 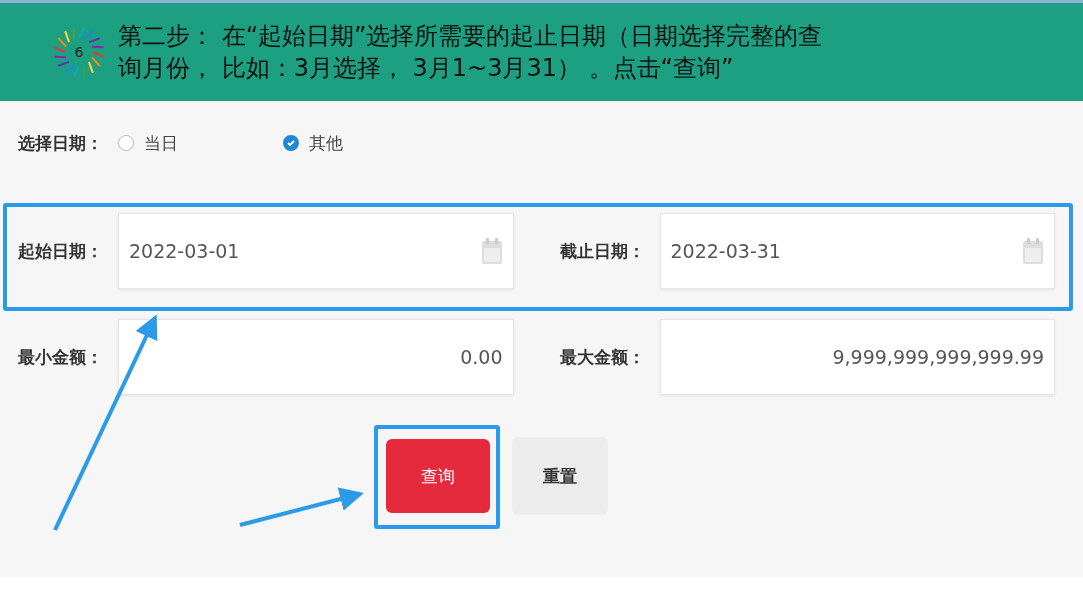 I want to click on field-label: 截止日期：, so click(x=602, y=251).